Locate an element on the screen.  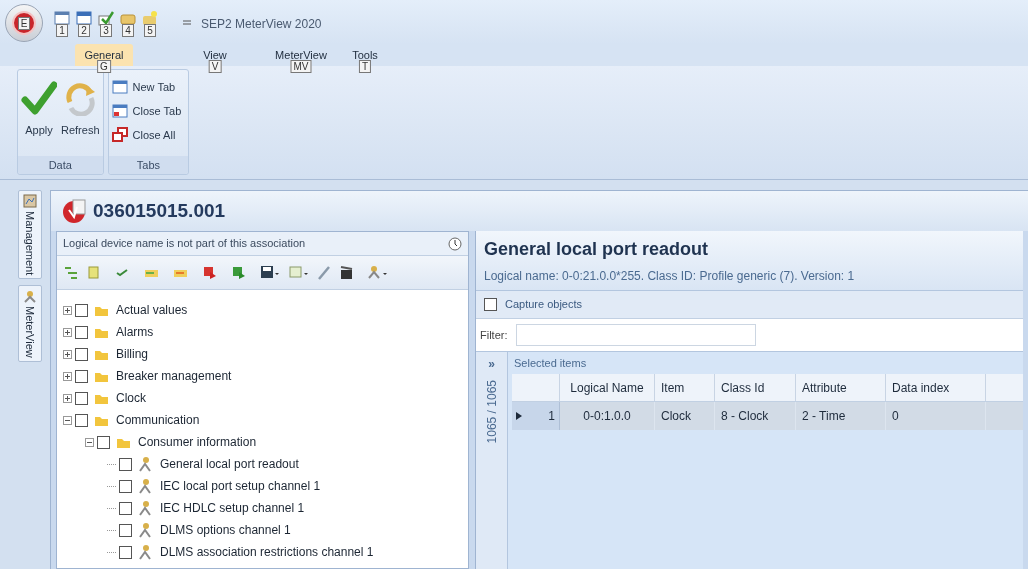
column-header: Item is located at coordinates (685, 387).